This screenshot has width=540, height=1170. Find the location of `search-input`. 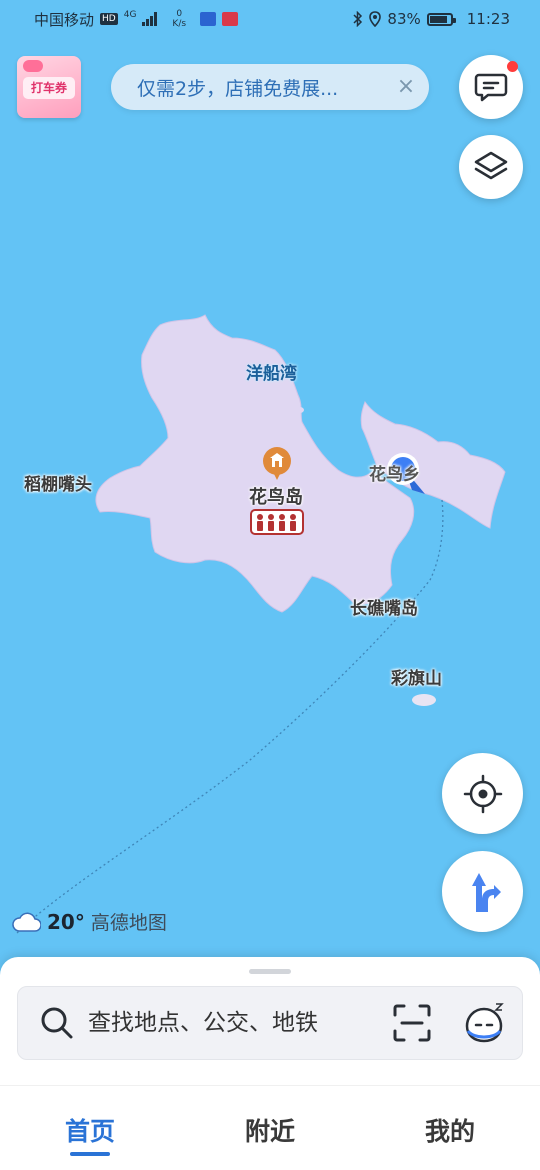

search-input is located at coordinates (240, 1023).